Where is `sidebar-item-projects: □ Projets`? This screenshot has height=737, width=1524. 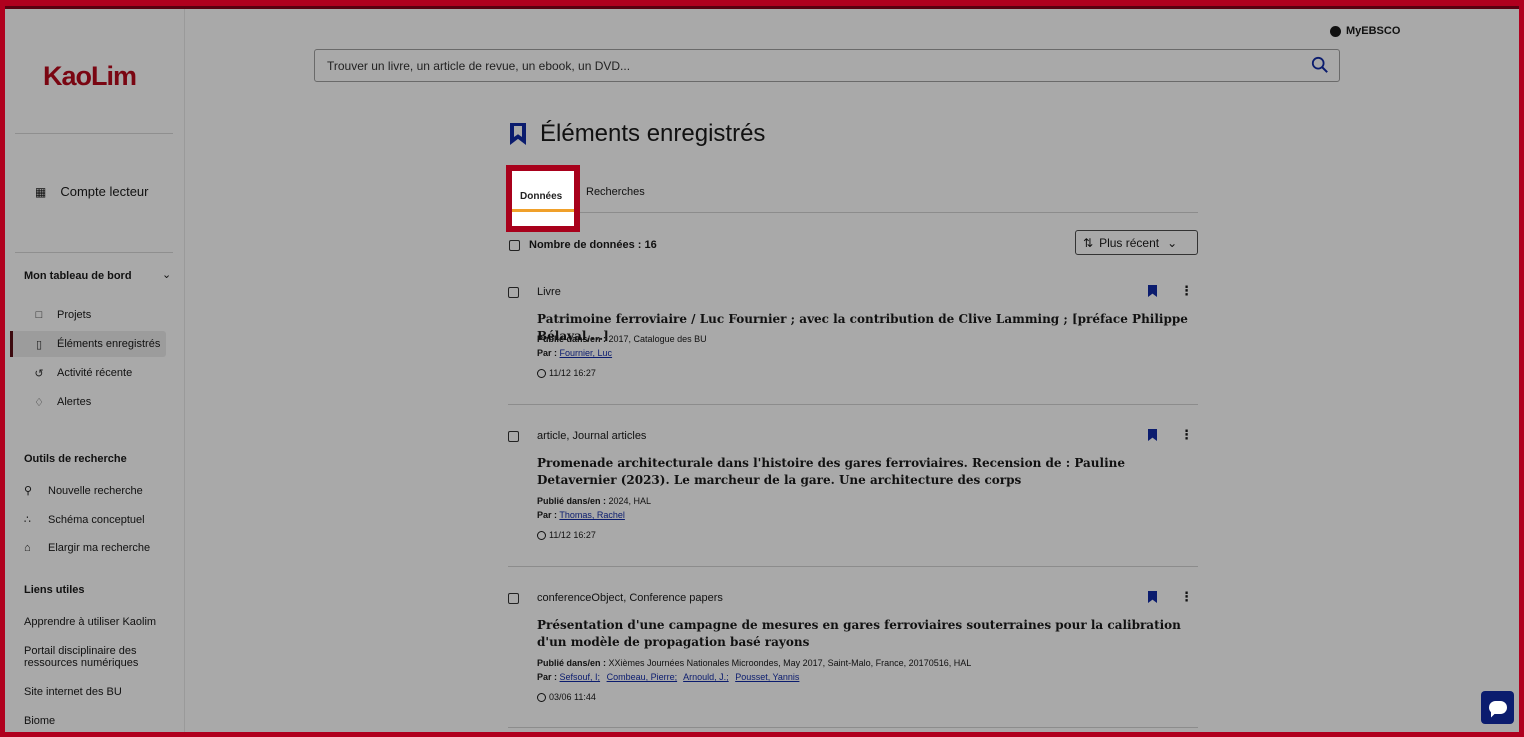 sidebar-item-projects: □ Projets is located at coordinates (88, 315).